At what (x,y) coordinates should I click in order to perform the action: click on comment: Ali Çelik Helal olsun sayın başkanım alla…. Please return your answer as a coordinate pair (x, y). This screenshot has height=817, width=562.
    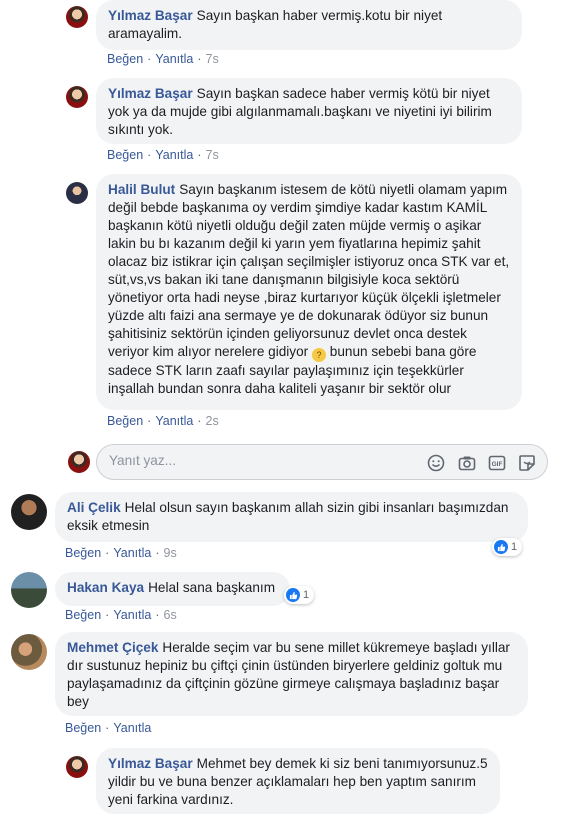
    Looking at the image, I should click on (281, 528).